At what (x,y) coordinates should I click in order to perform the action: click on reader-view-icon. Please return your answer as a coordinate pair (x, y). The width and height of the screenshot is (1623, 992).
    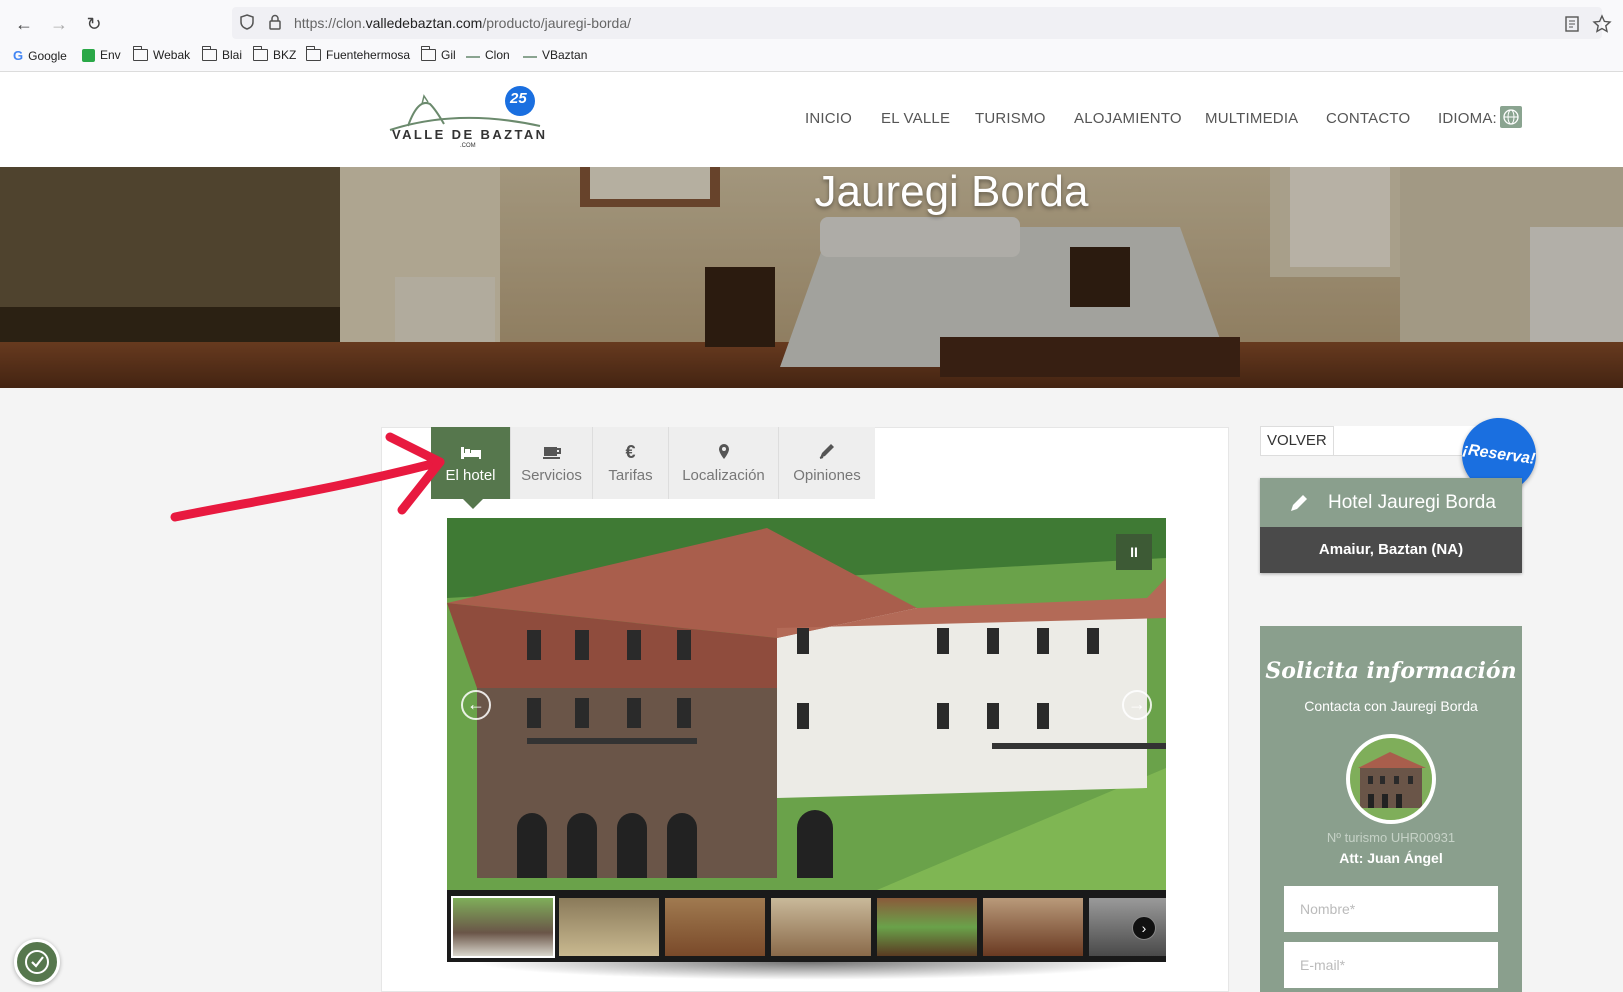
    Looking at the image, I should click on (1572, 24).